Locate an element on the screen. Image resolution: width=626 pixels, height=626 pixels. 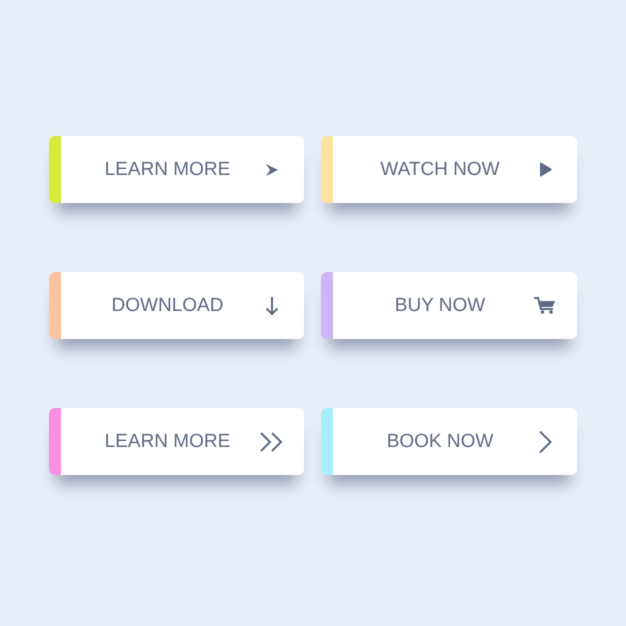
double-chevron-icon is located at coordinates (272, 442).